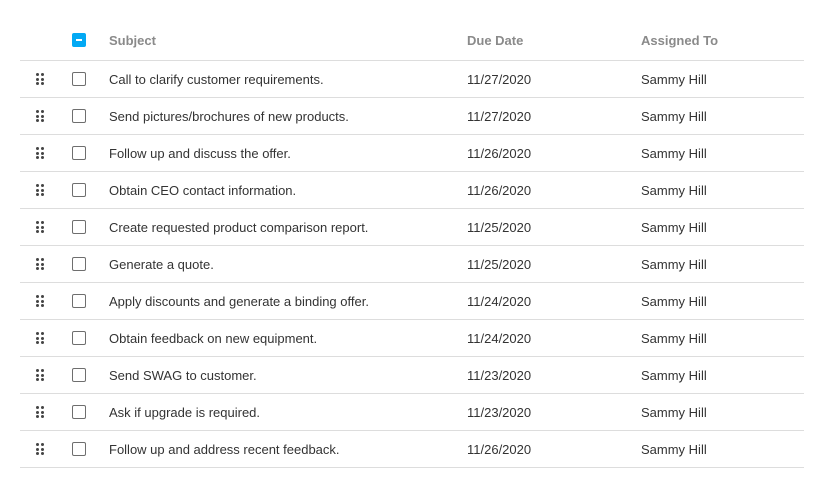 This screenshot has width=824, height=488. What do you see at coordinates (216, 79) in the screenshot?
I see `row-subject: Call to clarify customer requirements.` at bounding box center [216, 79].